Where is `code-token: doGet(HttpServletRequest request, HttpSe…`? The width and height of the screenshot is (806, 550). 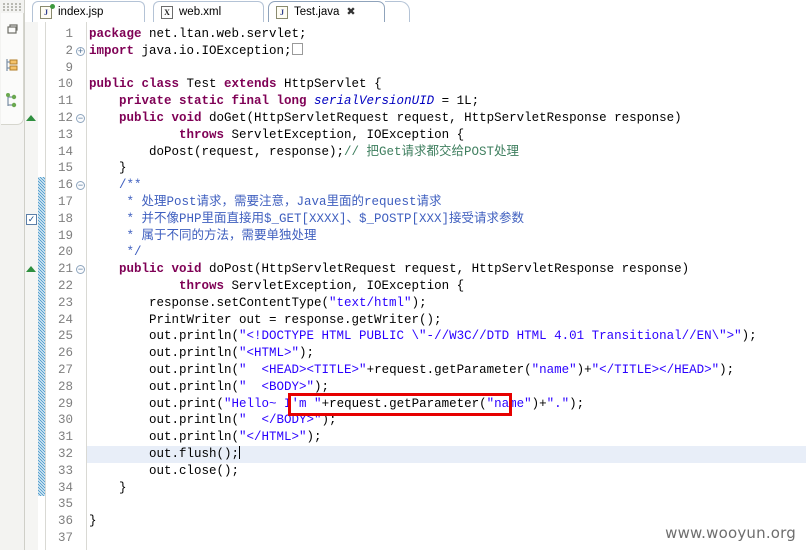
code-token: doGet(HttpServletRequest request, HttpSe… is located at coordinates (441, 117).